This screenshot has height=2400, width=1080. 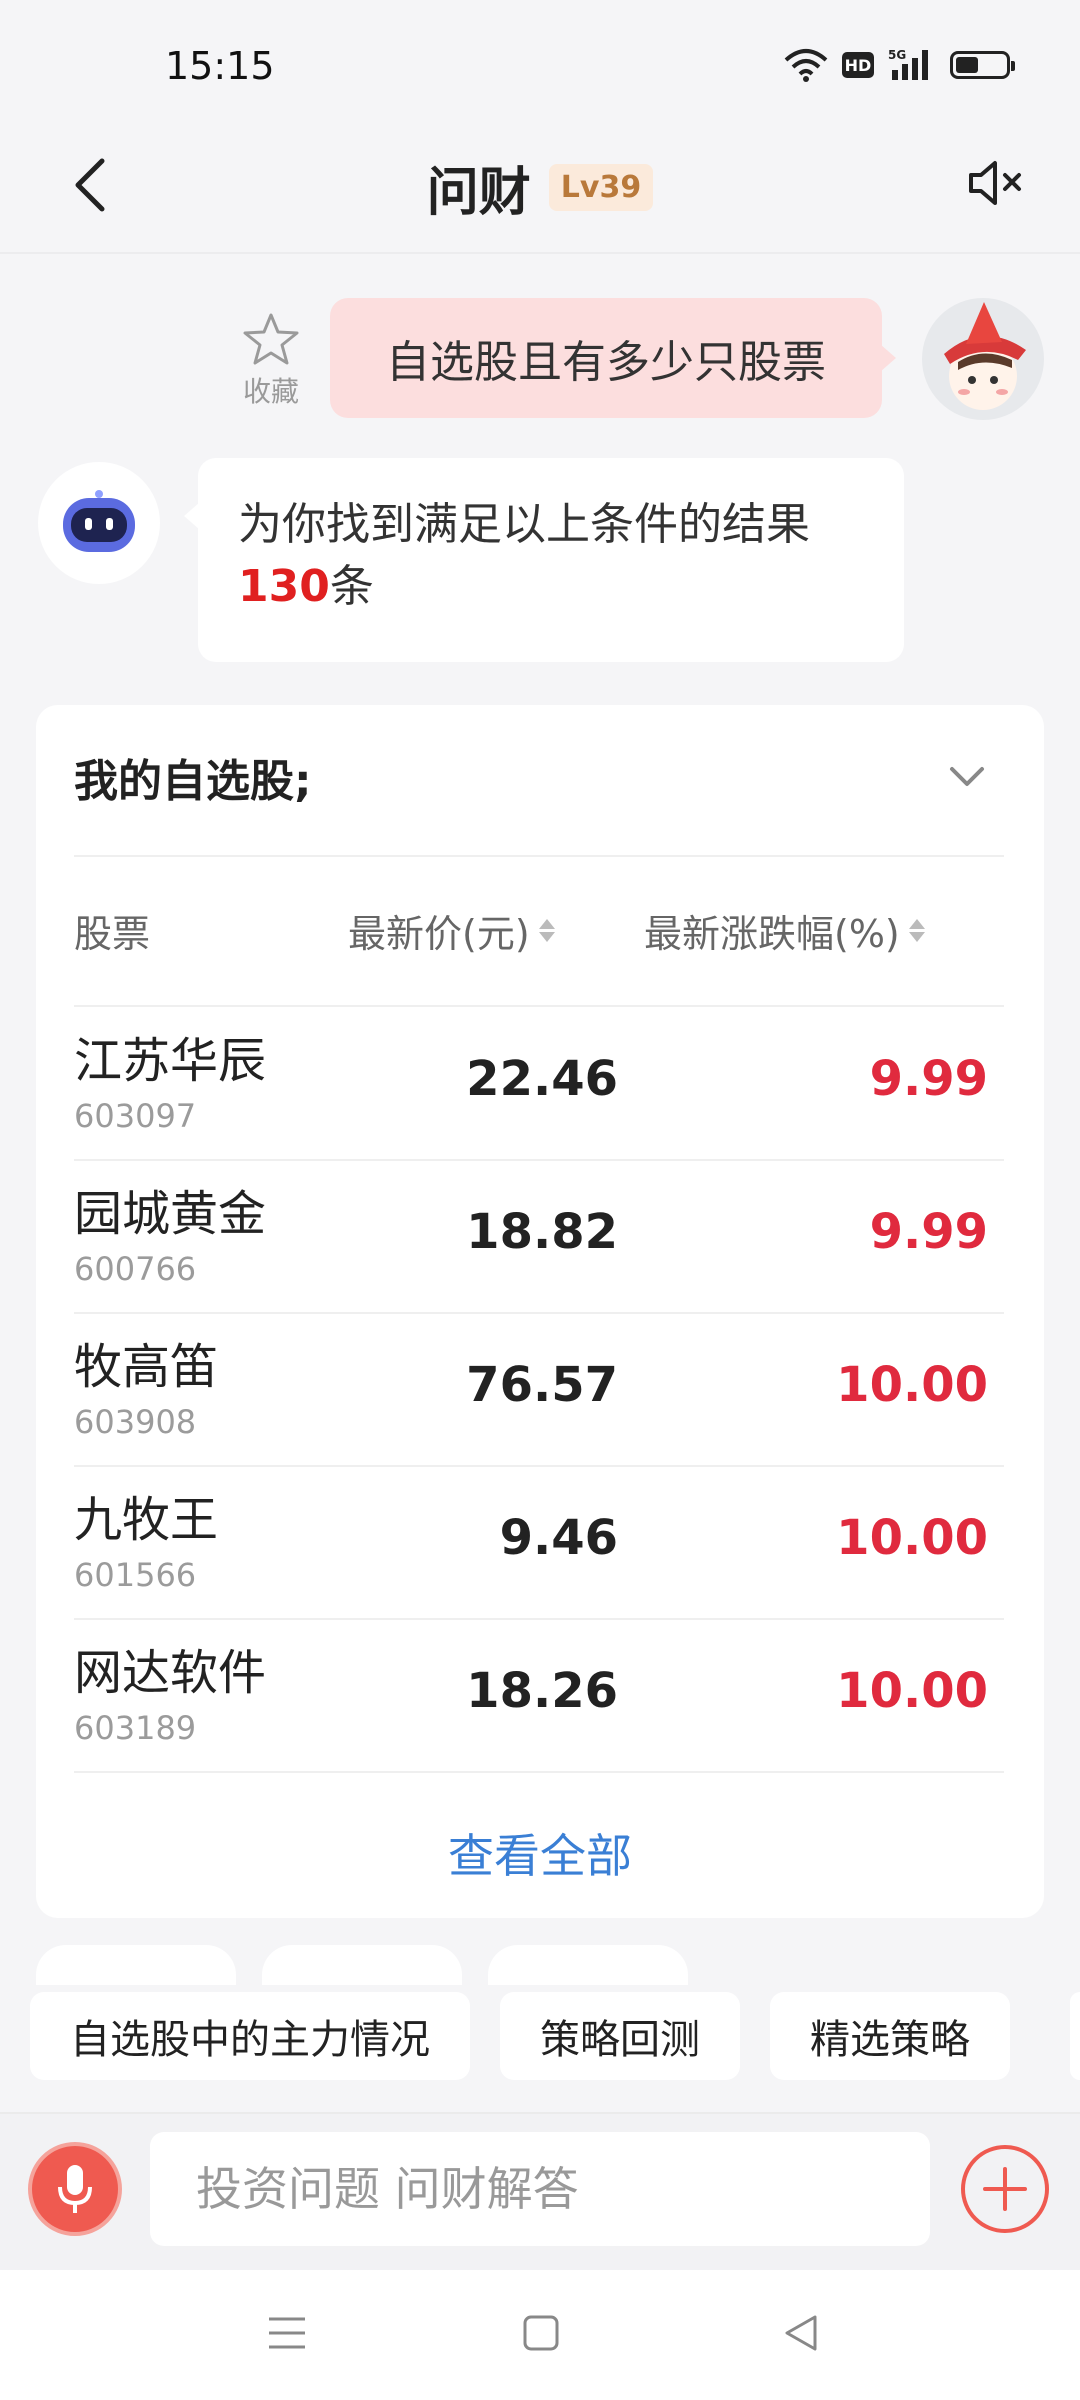 I want to click on column-header-change: 最新涨跌幅(%), so click(x=785, y=930).